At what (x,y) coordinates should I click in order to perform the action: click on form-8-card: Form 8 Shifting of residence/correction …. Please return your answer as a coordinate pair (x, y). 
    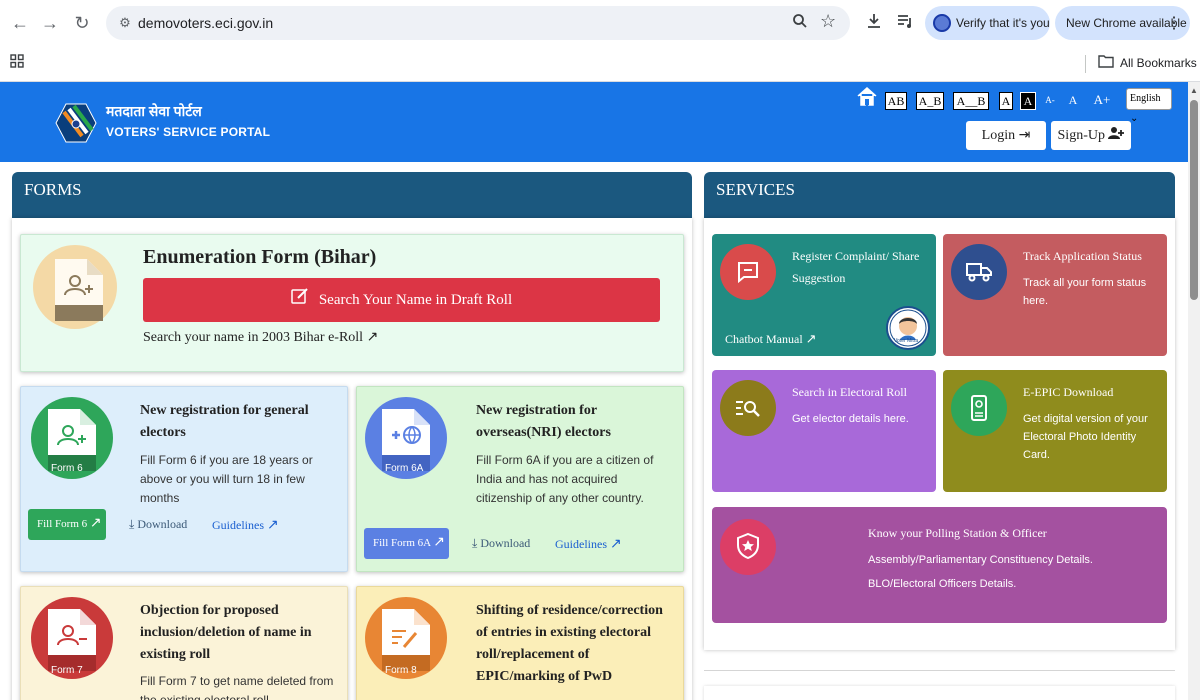
    Looking at the image, I should click on (520, 643).